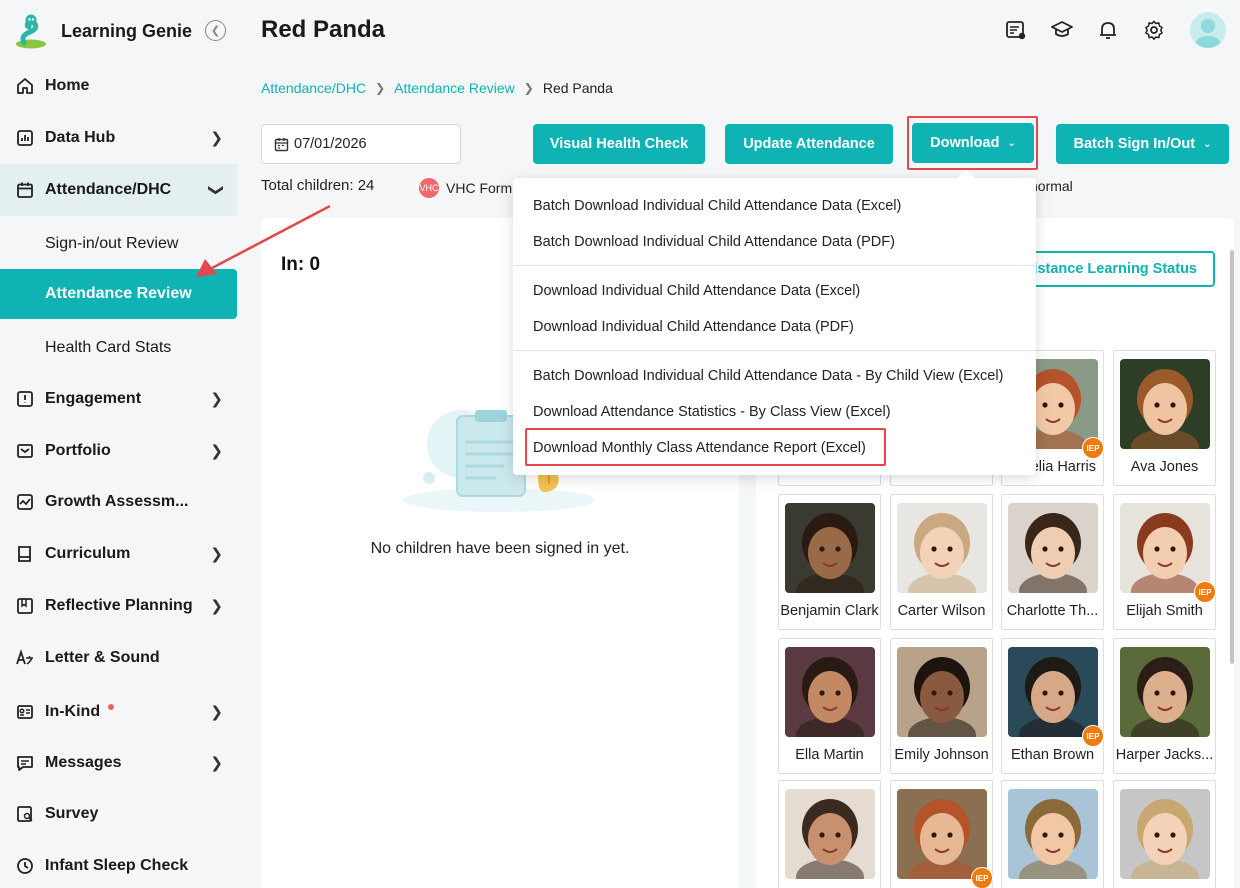  What do you see at coordinates (313, 88) in the screenshot?
I see `breadcrumb-link: Attendance/DHC` at bounding box center [313, 88].